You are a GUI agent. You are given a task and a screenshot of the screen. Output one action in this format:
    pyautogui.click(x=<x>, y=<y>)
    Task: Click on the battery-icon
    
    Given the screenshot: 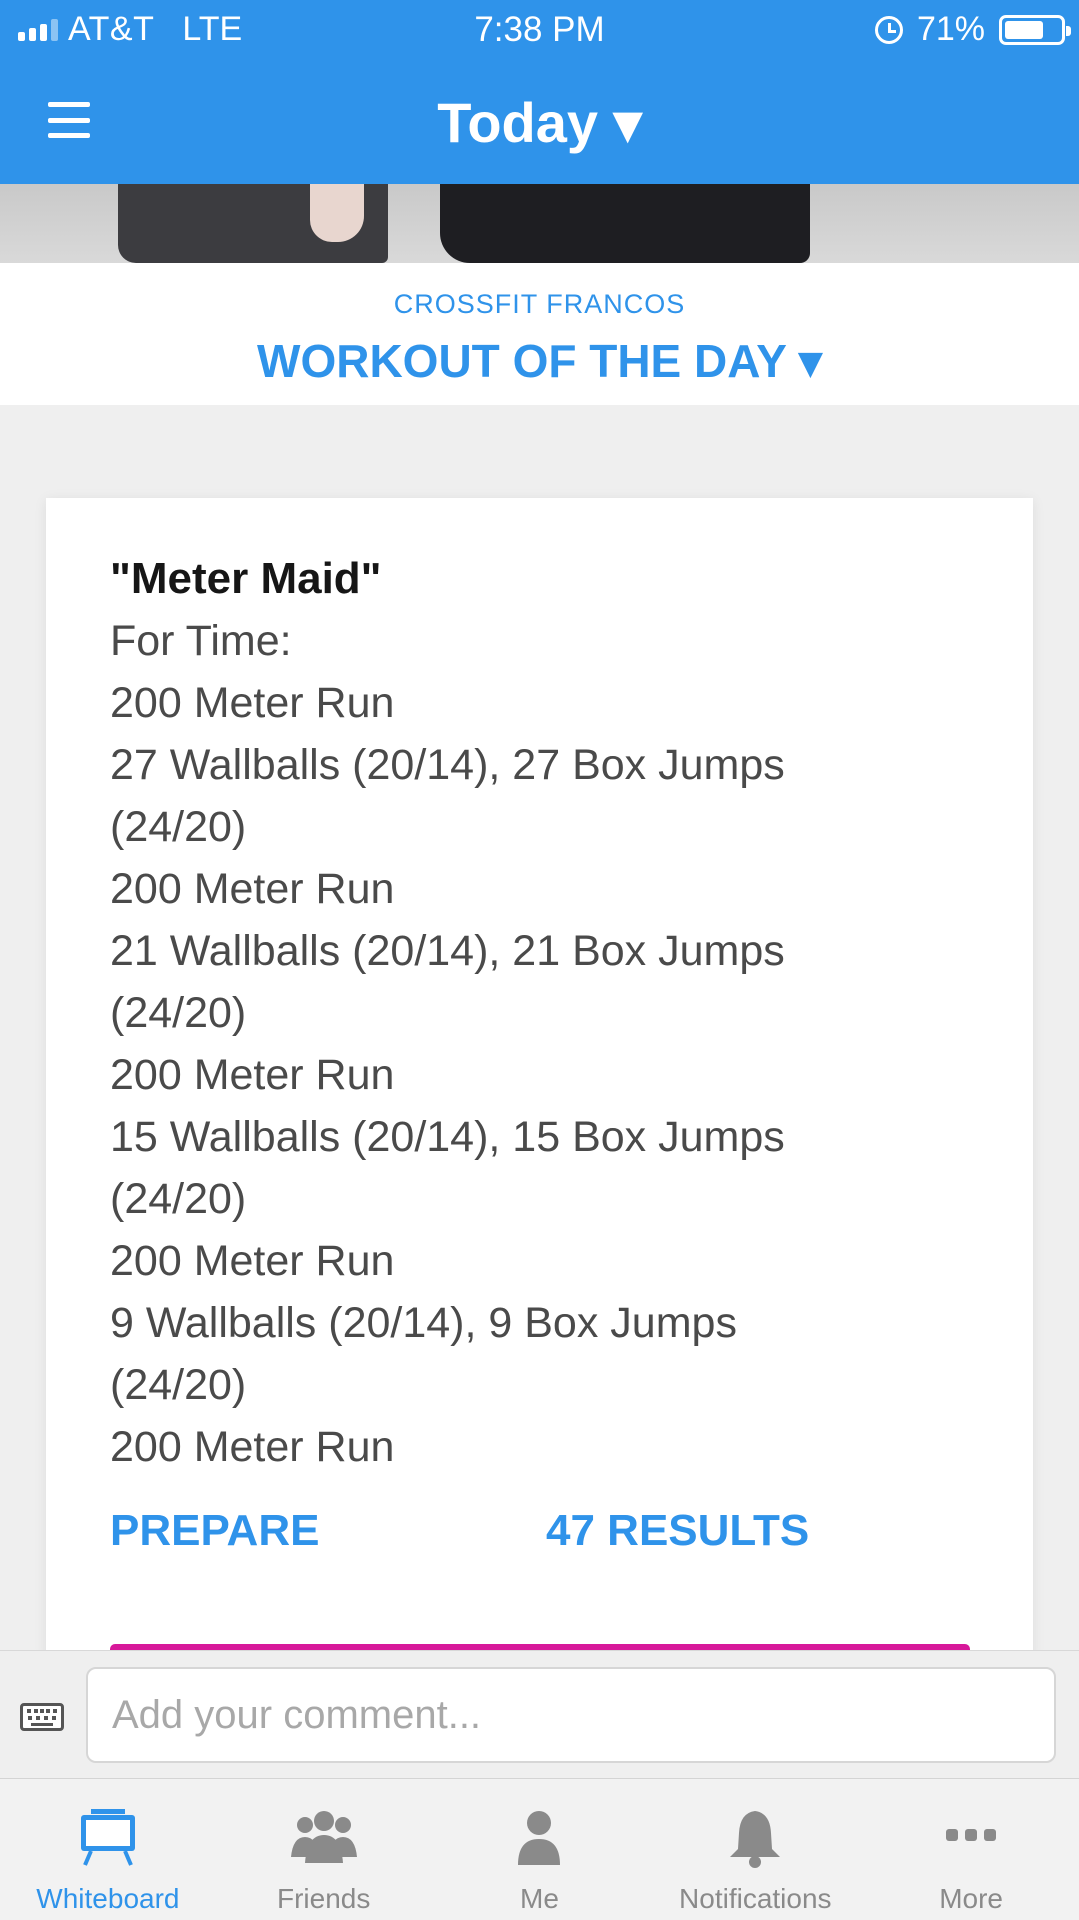 What is the action you would take?
    pyautogui.click(x=1035, y=29)
    